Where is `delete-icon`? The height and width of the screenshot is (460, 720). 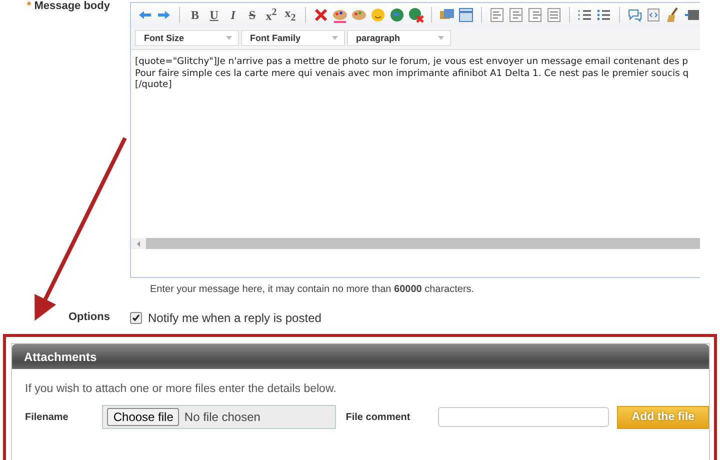
delete-icon is located at coordinates (321, 15).